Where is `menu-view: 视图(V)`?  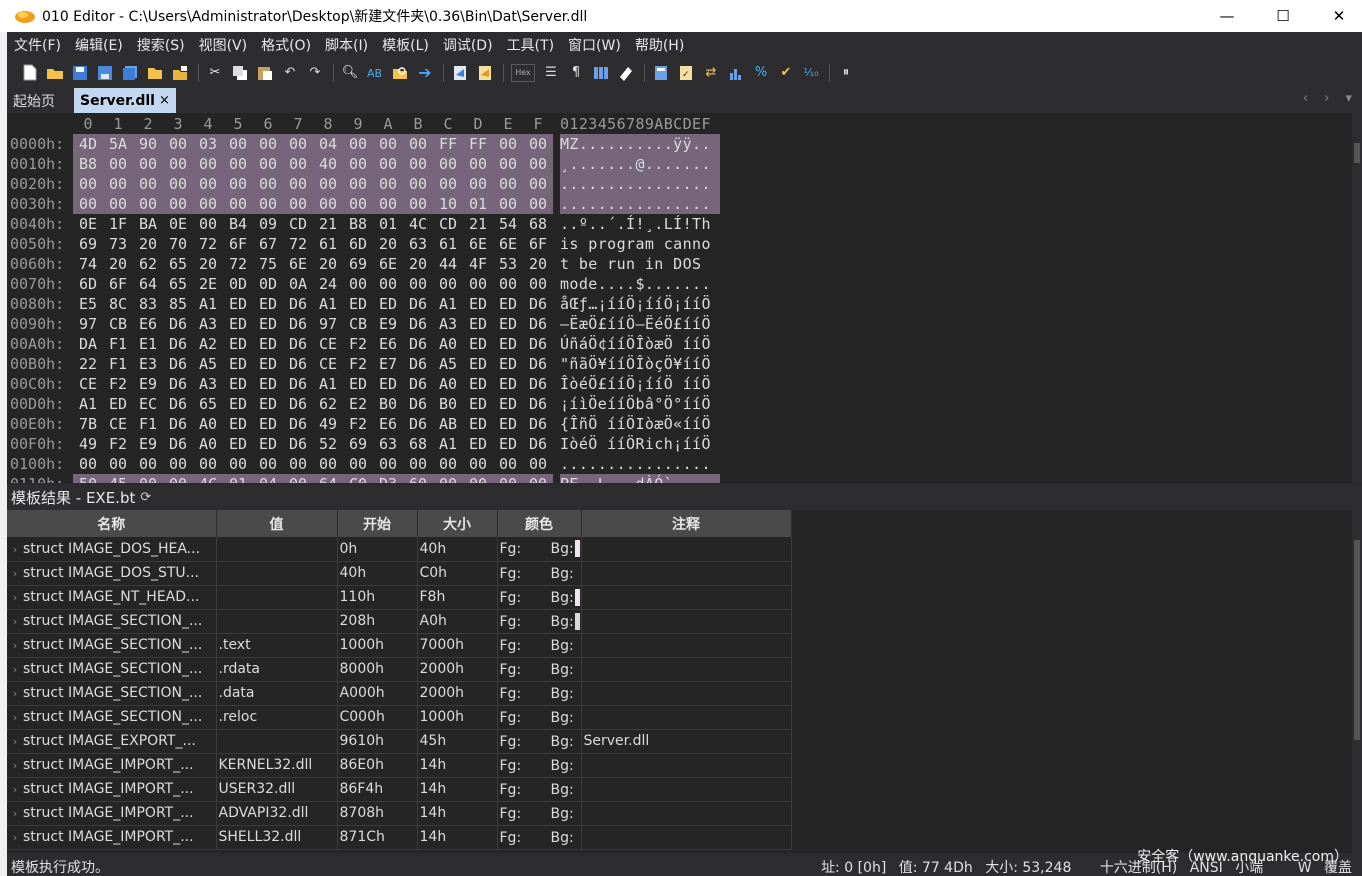 menu-view: 视图(V) is located at coordinates (223, 45).